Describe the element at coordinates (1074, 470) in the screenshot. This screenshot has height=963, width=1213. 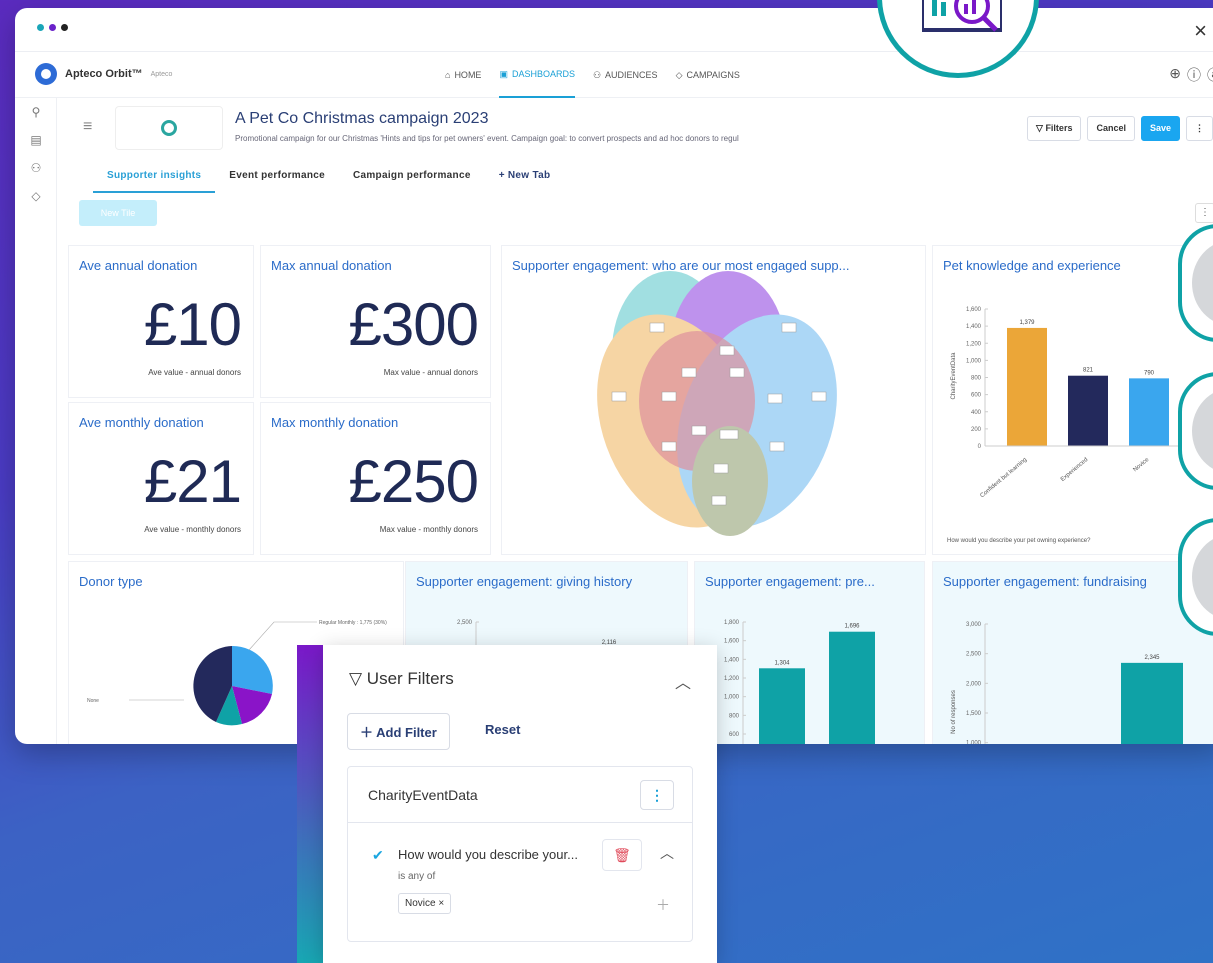
I see `x-tick-label: Experienced` at that location.